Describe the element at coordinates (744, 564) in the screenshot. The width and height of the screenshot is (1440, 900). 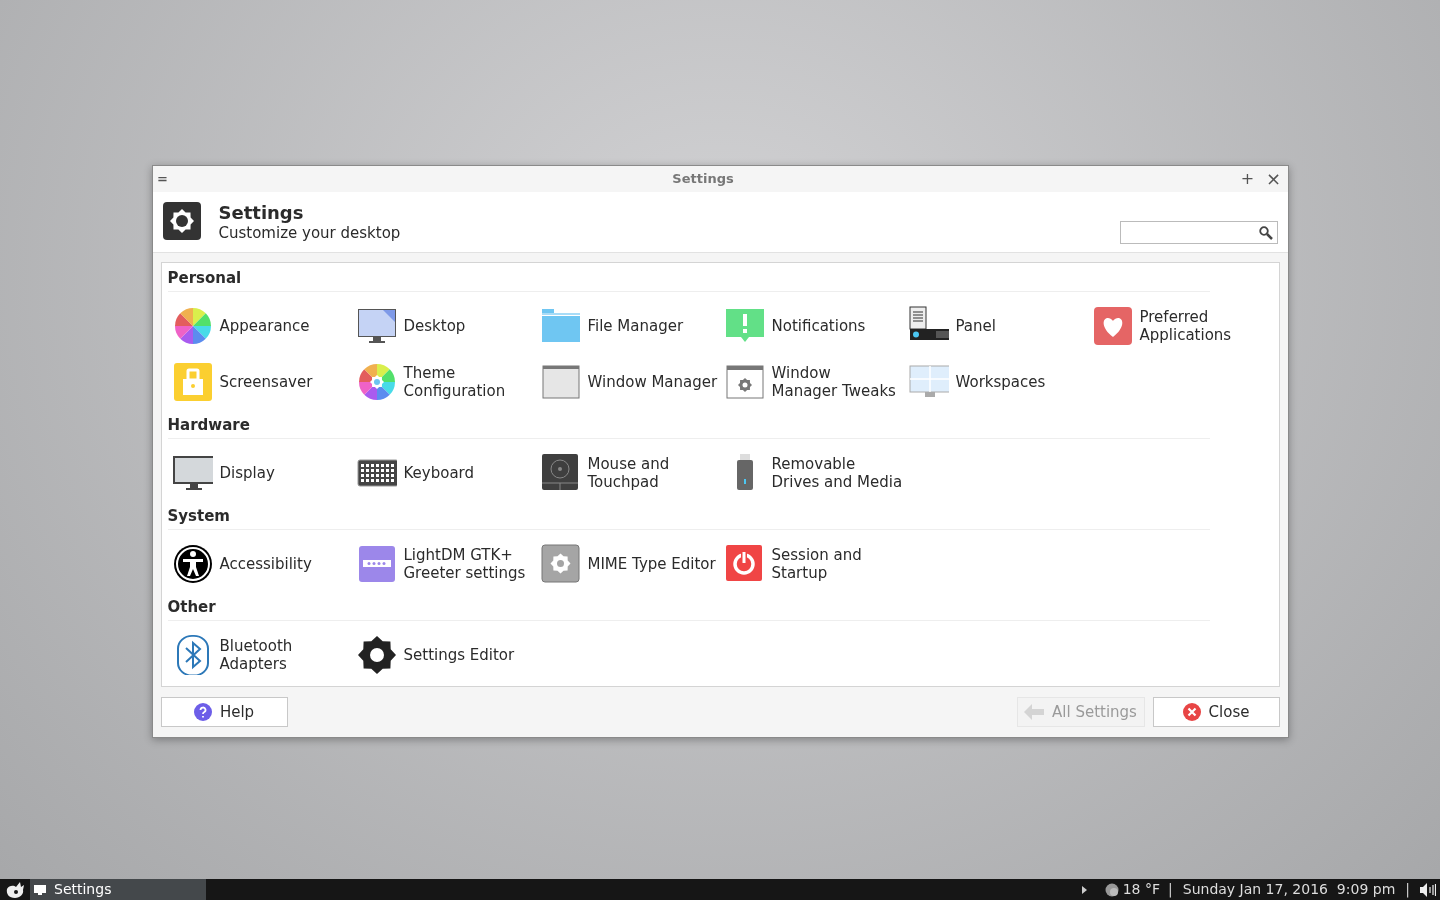
I see `power-icon` at that location.